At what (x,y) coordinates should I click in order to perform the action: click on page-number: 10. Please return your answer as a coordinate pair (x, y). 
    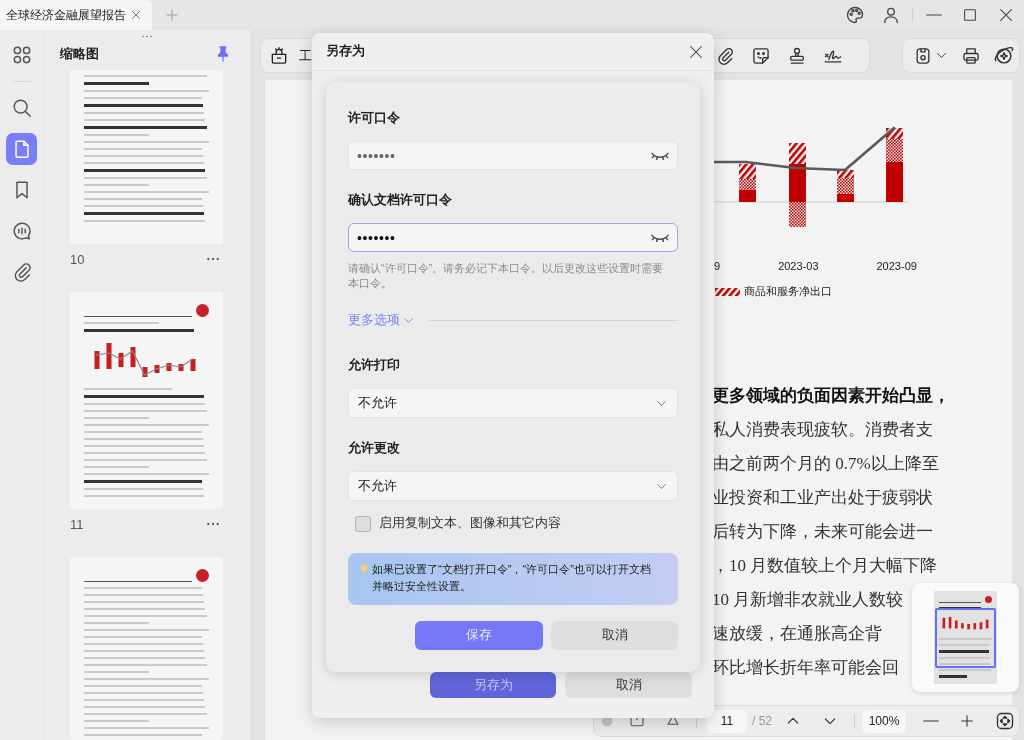
    Looking at the image, I should click on (77, 259).